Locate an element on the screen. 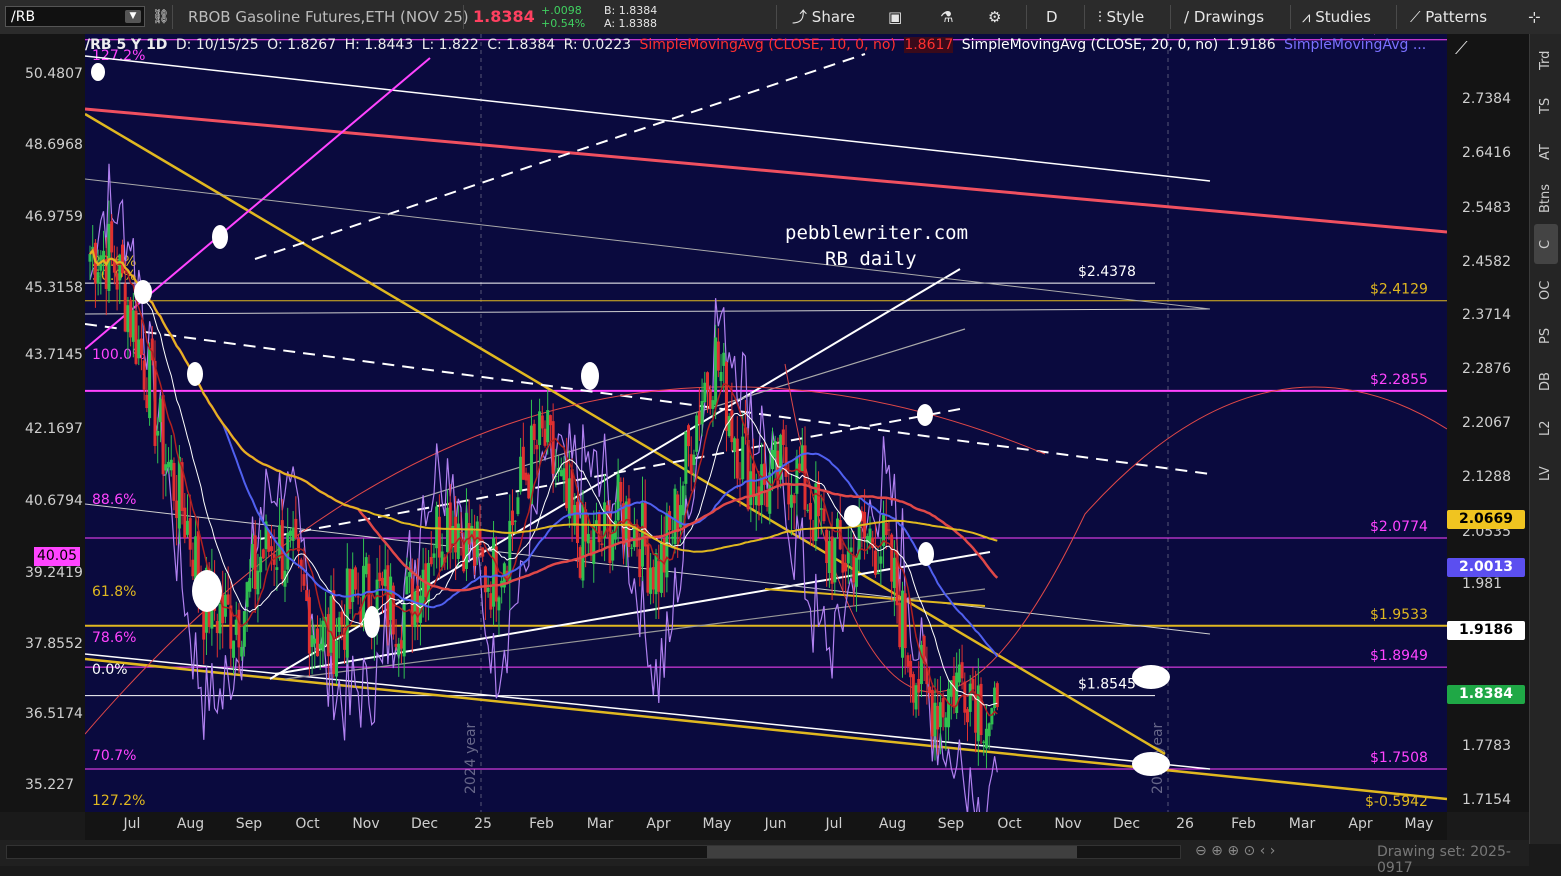 This screenshot has height=876, width=1561. time-axis-tick: Dec is located at coordinates (1126, 824).